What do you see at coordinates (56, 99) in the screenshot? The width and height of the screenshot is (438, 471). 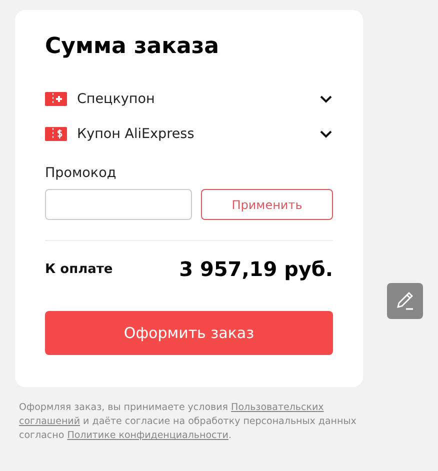 I see `coupon-plus-icon` at bounding box center [56, 99].